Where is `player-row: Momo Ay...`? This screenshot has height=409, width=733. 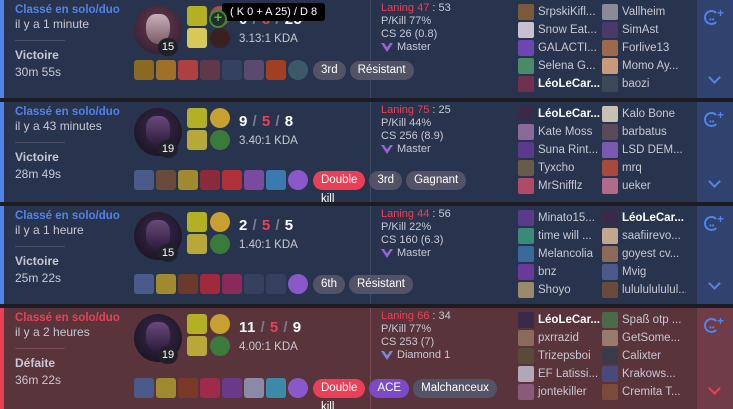 player-row: Momo Ay... is located at coordinates (644, 66).